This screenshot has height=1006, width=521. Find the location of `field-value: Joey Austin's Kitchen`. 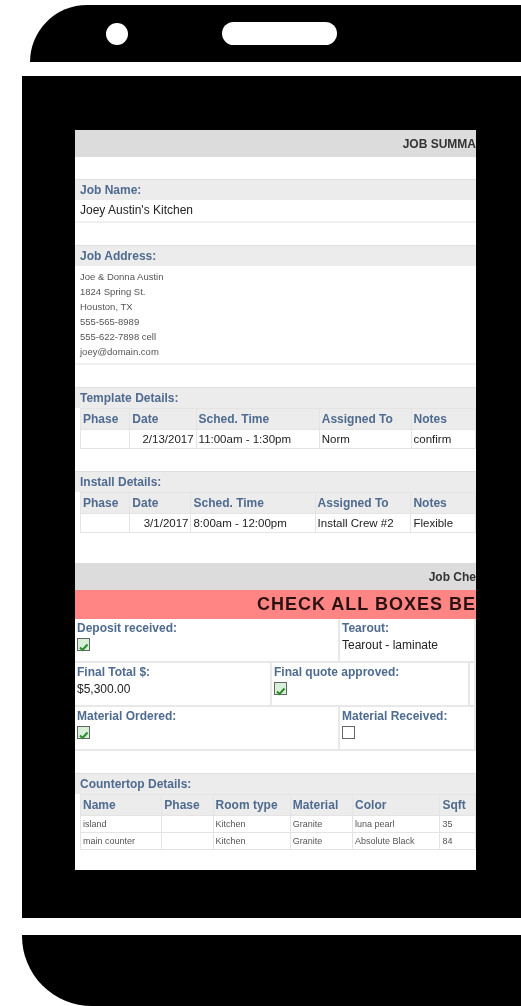

field-value: Joey Austin's Kitchen is located at coordinates (275, 211).